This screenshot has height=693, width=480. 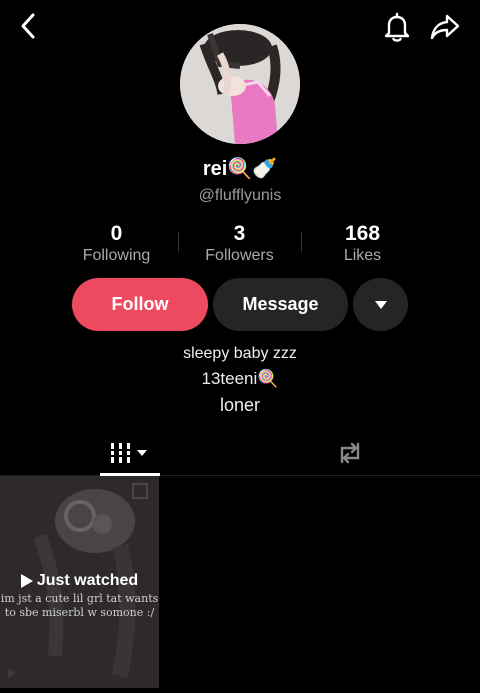 I want to click on stat-likes: 168 Likes, so click(x=362, y=244).